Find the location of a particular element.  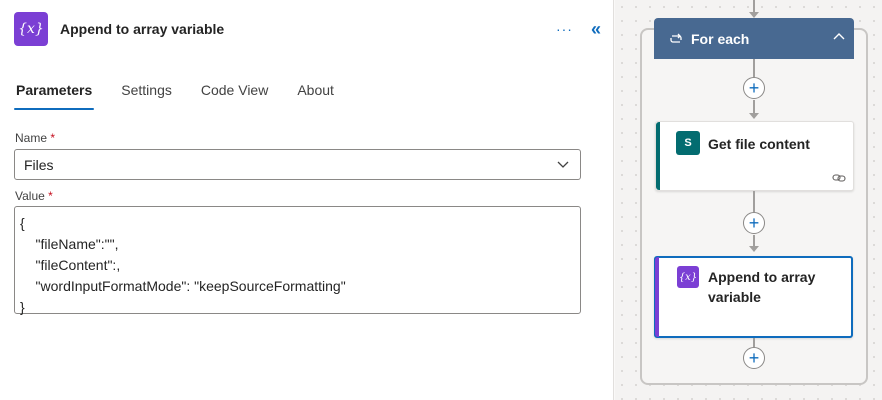

chevron-down-icon is located at coordinates (563, 164).